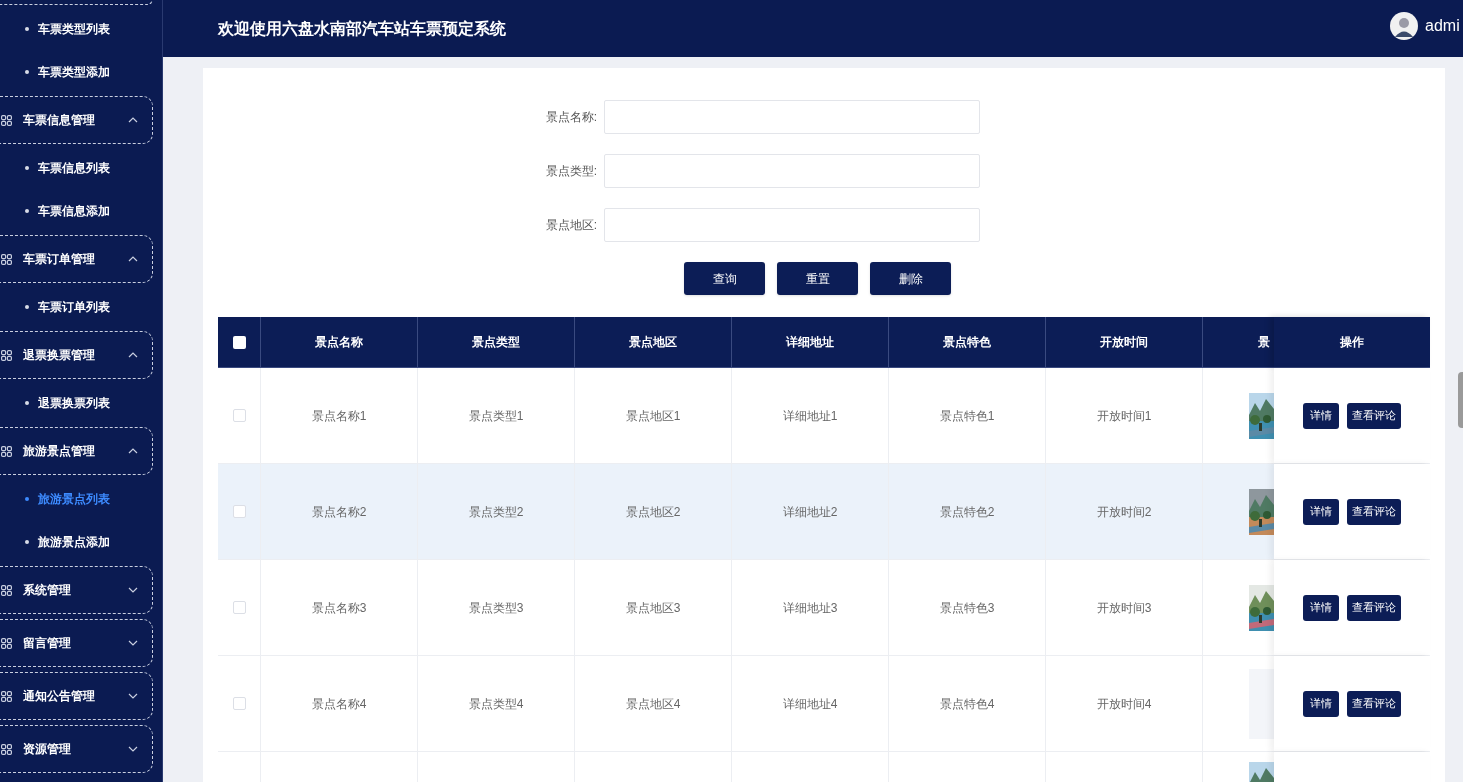 This screenshot has width=1463, height=782. Describe the element at coordinates (74, 403) in the screenshot. I see `menu-item: 退票换票列表` at that location.